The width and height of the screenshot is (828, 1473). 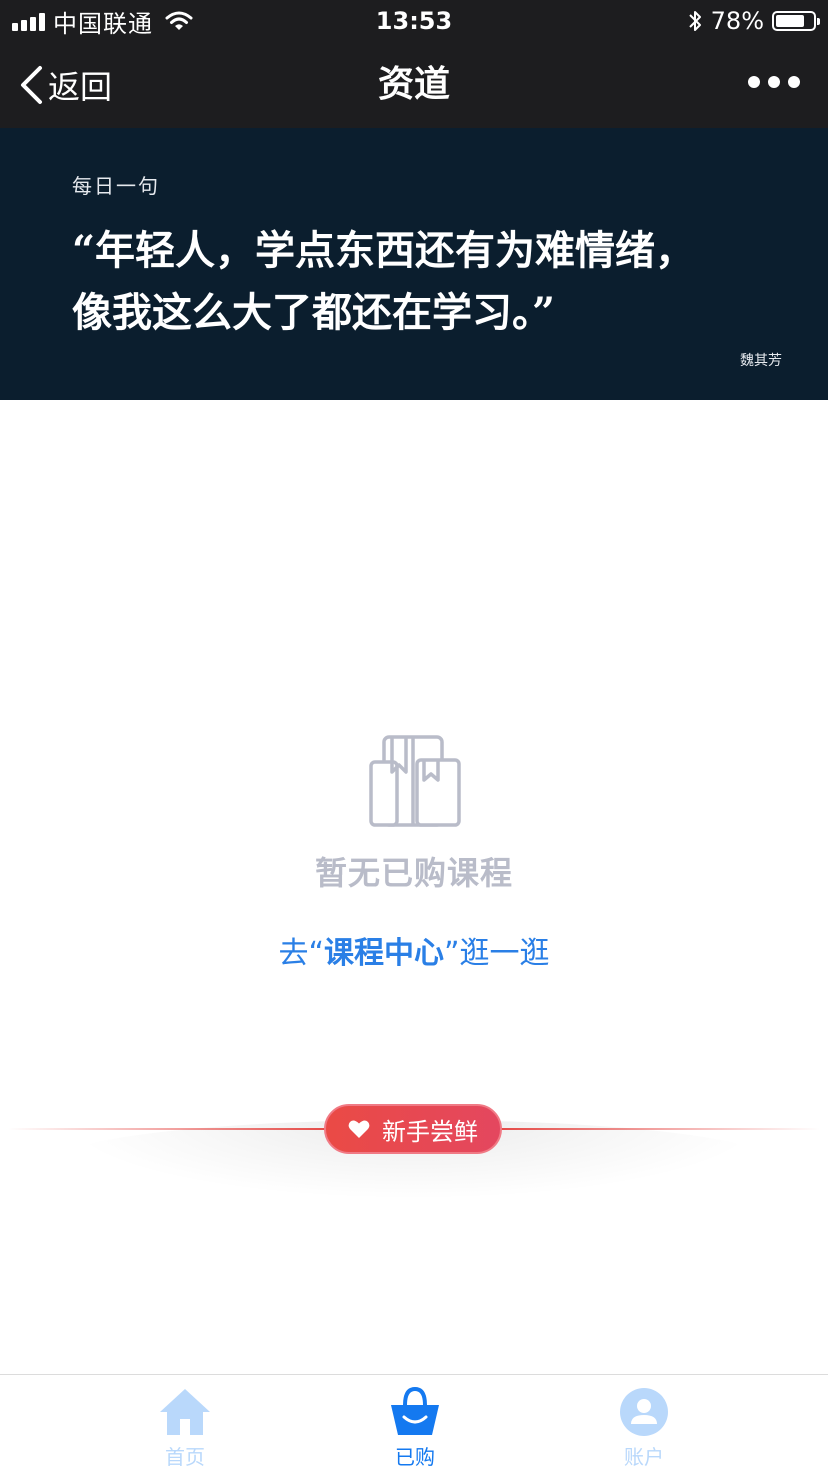 I want to click on quote-author: 魏其芳, so click(x=761, y=361).